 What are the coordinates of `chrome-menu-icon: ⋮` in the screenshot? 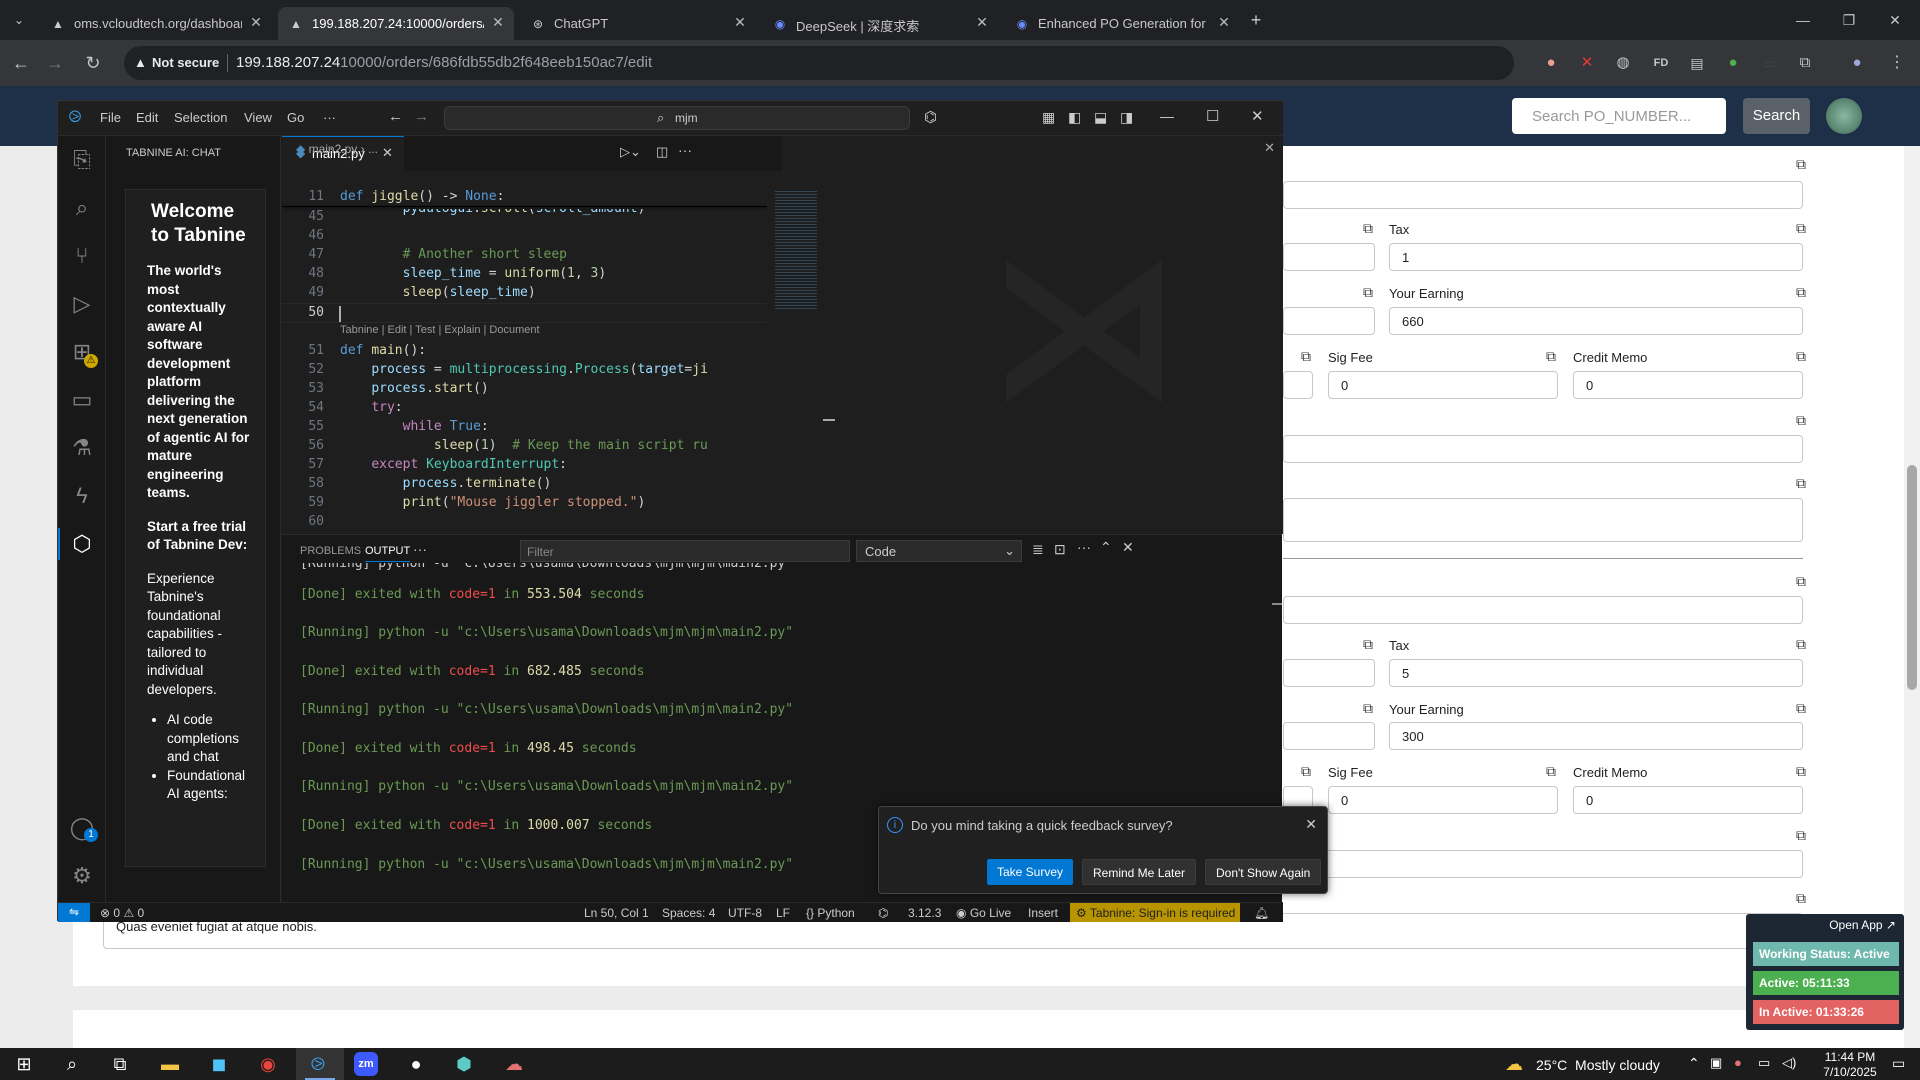 It's located at (1897, 63).